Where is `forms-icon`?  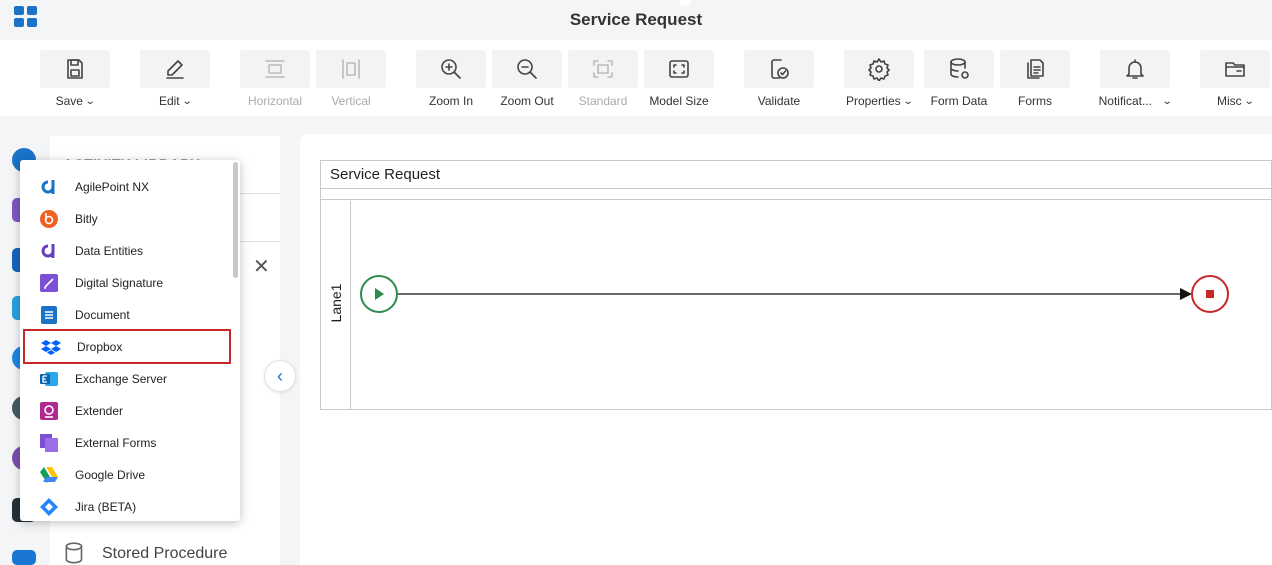
forms-icon is located at coordinates (1035, 69).